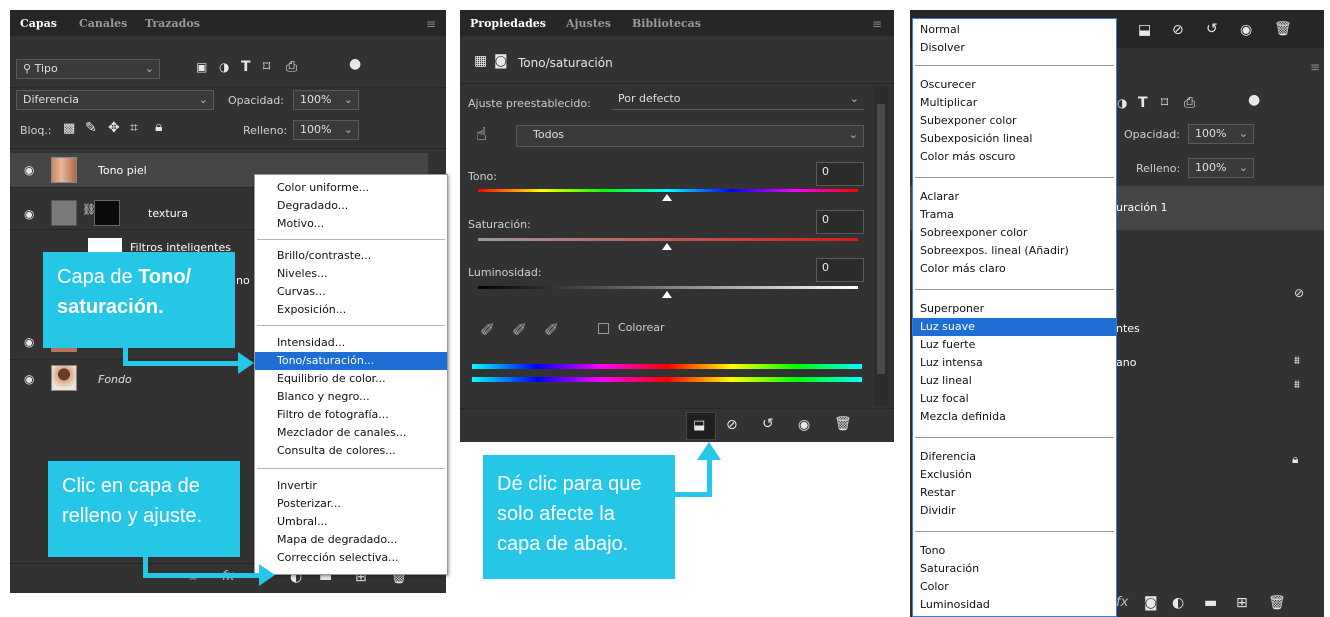 This screenshot has width=1330, height=617. What do you see at coordinates (1014, 345) in the screenshot?
I see `blend-mode-item: Luz fuerte` at bounding box center [1014, 345].